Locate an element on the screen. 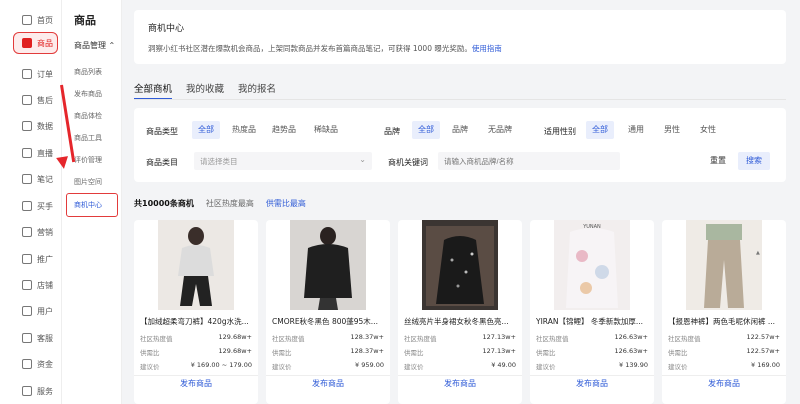 The image size is (800, 404). nav-item-live: 直播 is located at coordinates (33, 153).